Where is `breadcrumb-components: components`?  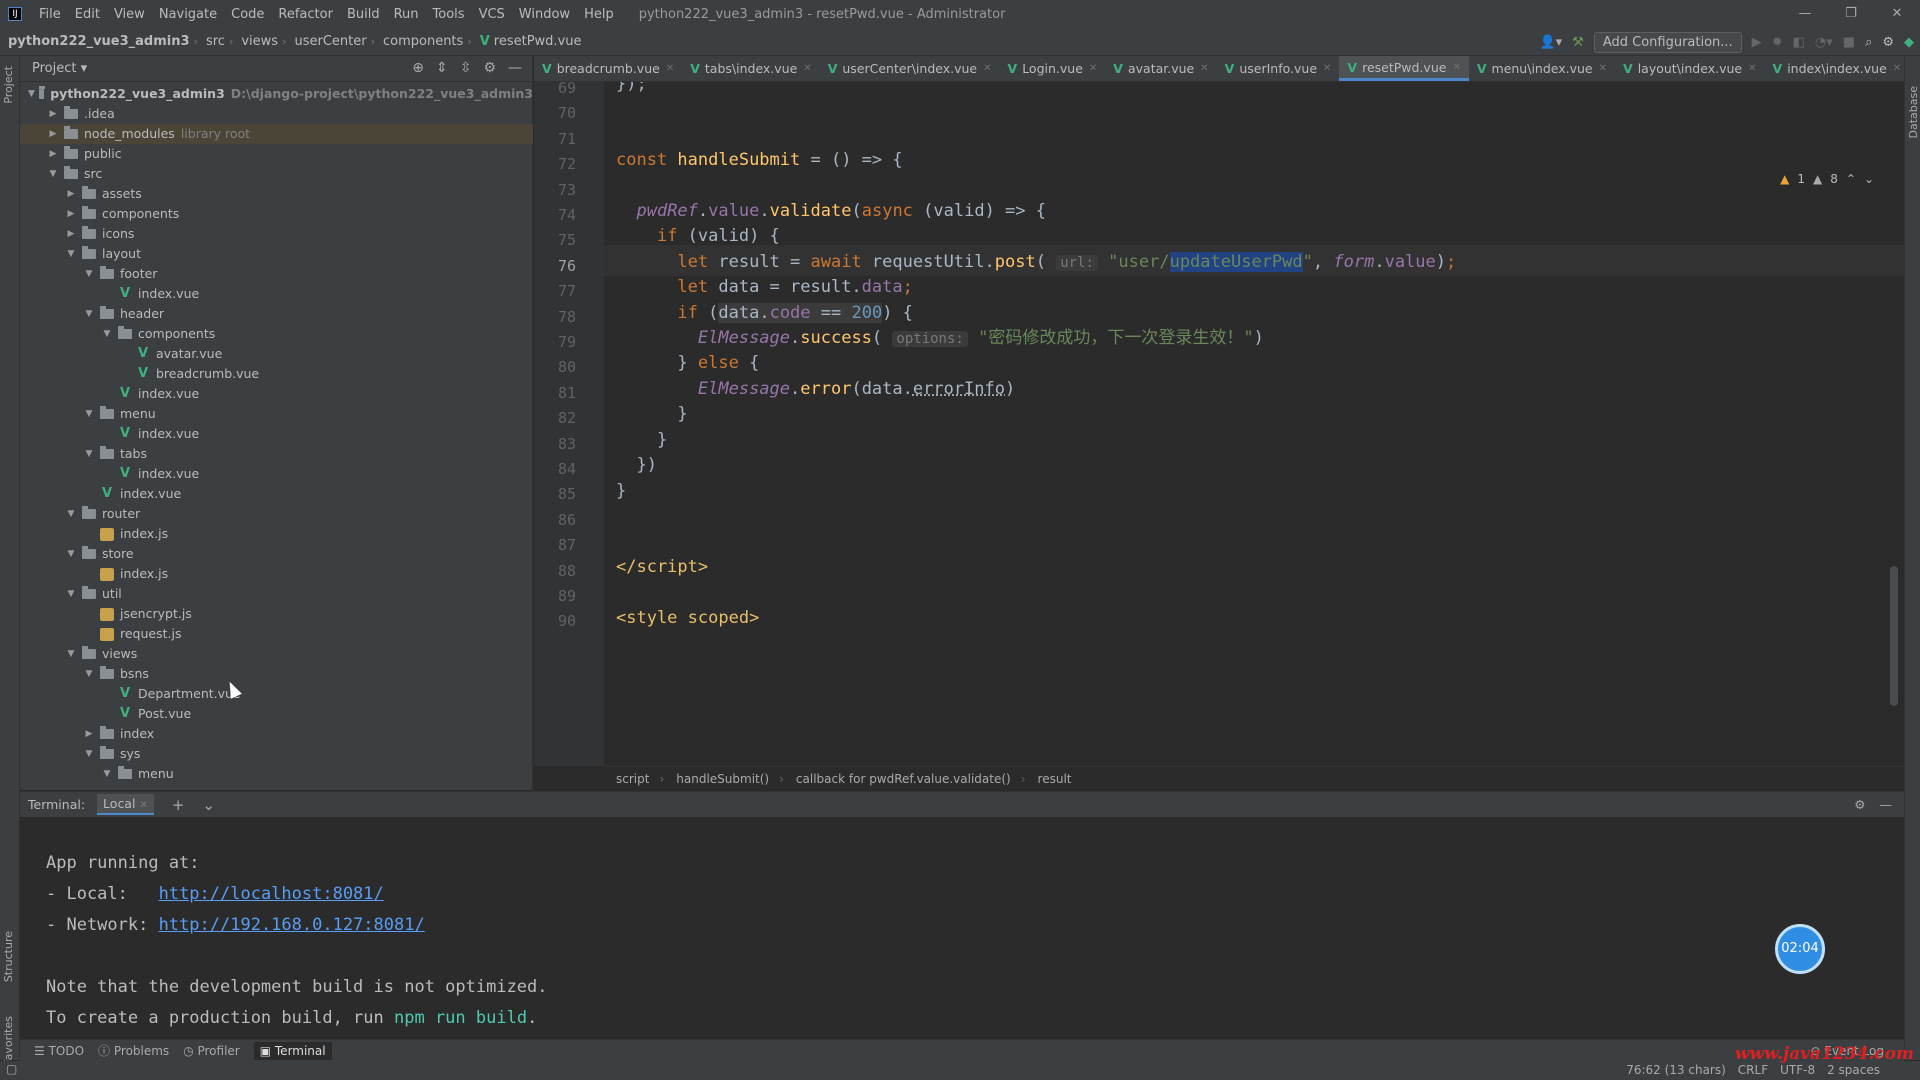 breadcrumb-components: components is located at coordinates (421, 41).